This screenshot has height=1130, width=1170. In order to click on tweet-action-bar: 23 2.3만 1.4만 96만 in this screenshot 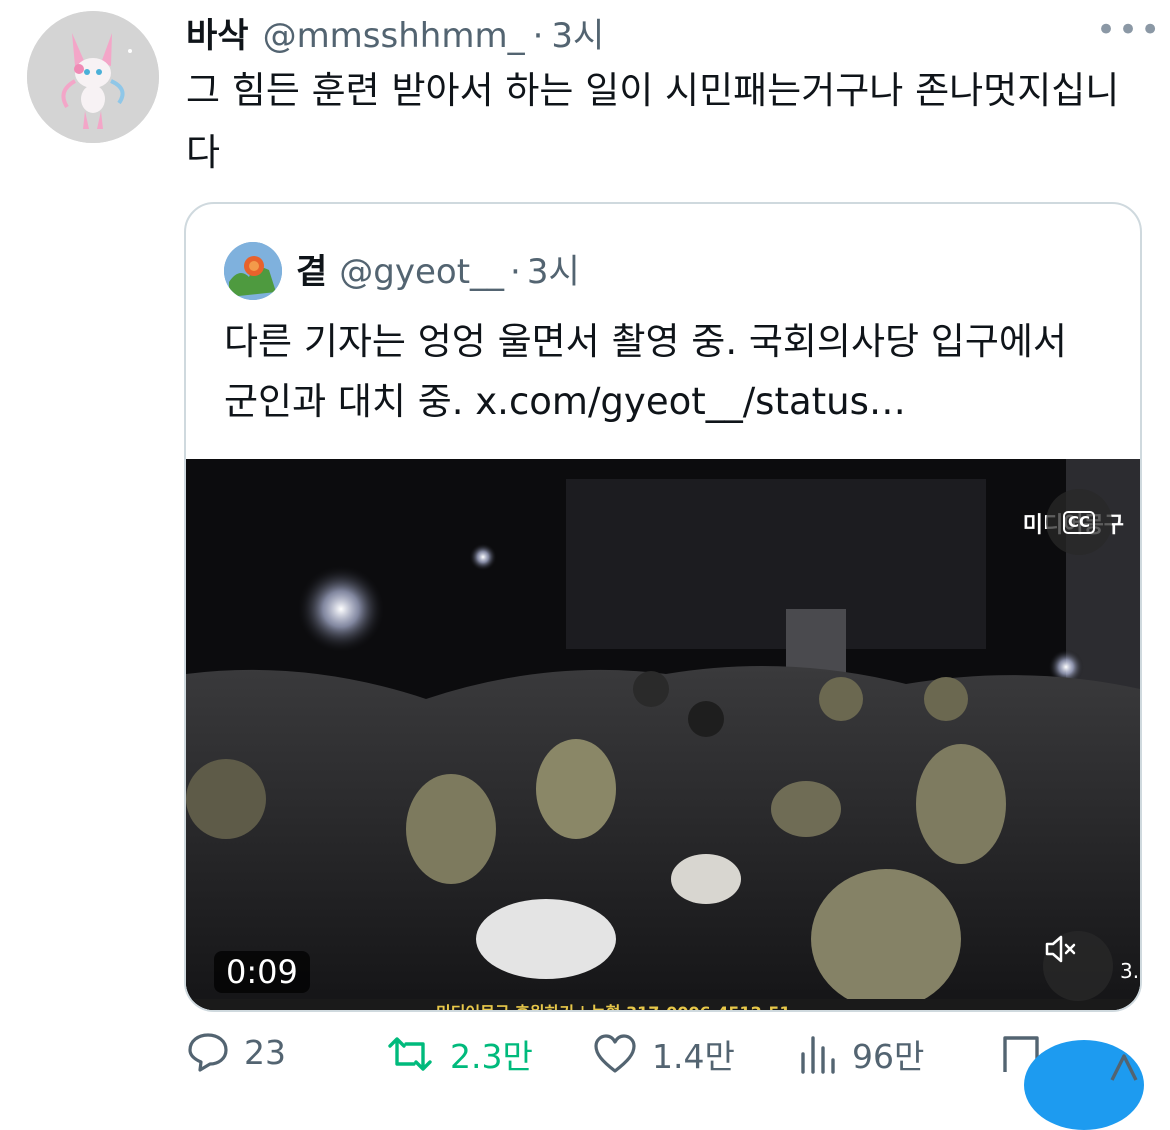, I will do `click(666, 1060)`.